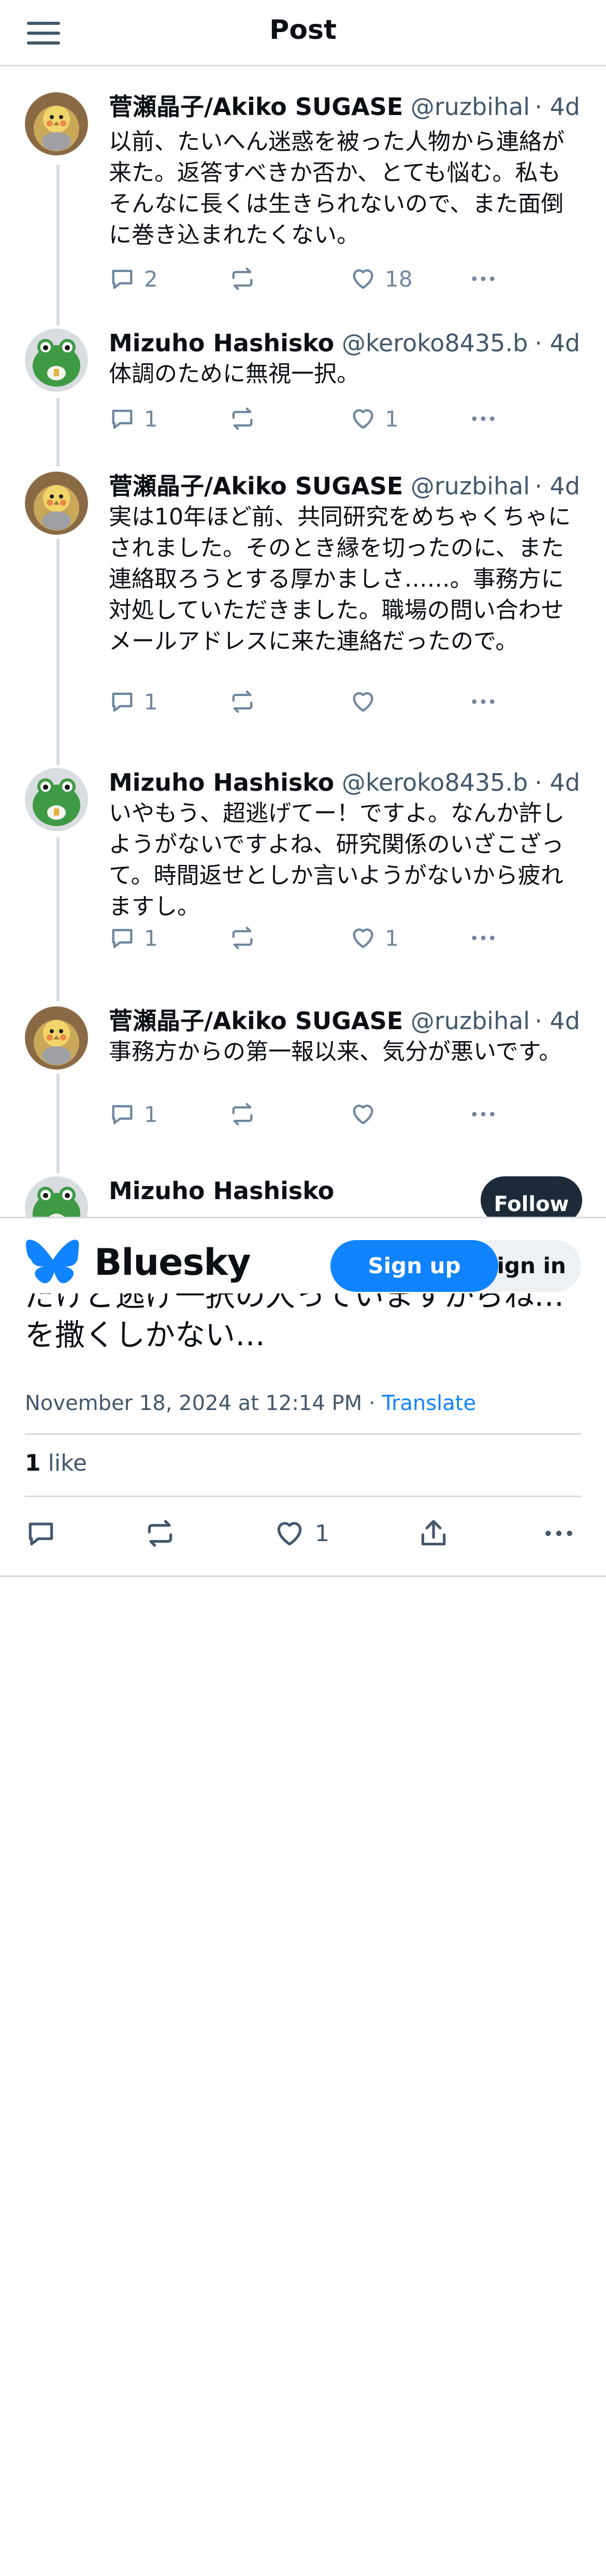  I want to click on share-icon, so click(434, 1533).